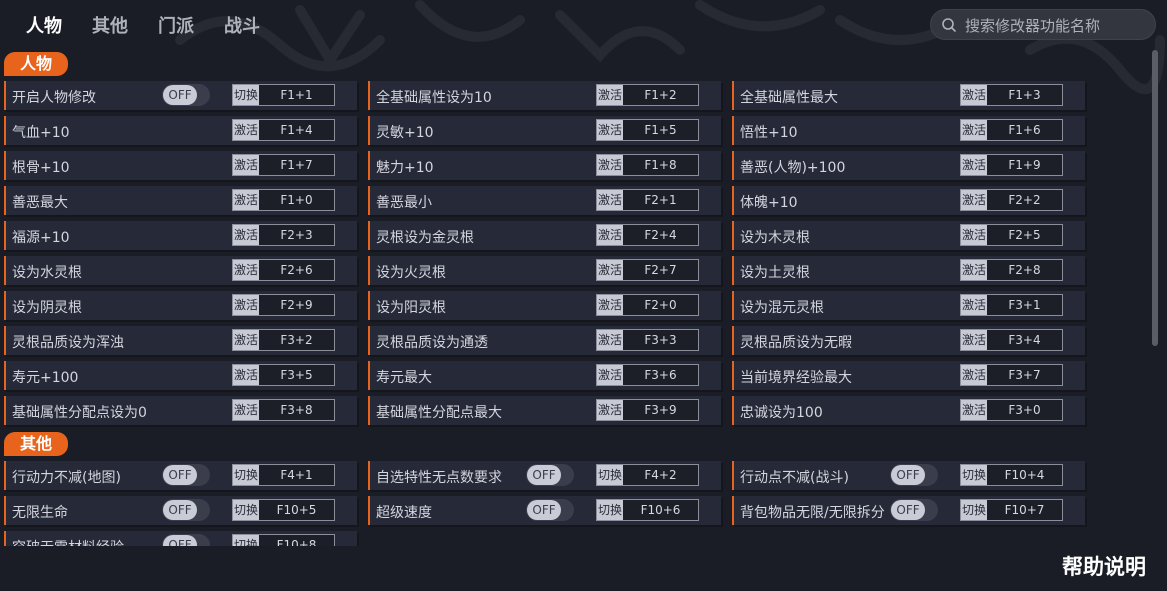 This screenshot has height=591, width=1167. I want to click on hotkey-box: 激活 F2+6, so click(283, 270).